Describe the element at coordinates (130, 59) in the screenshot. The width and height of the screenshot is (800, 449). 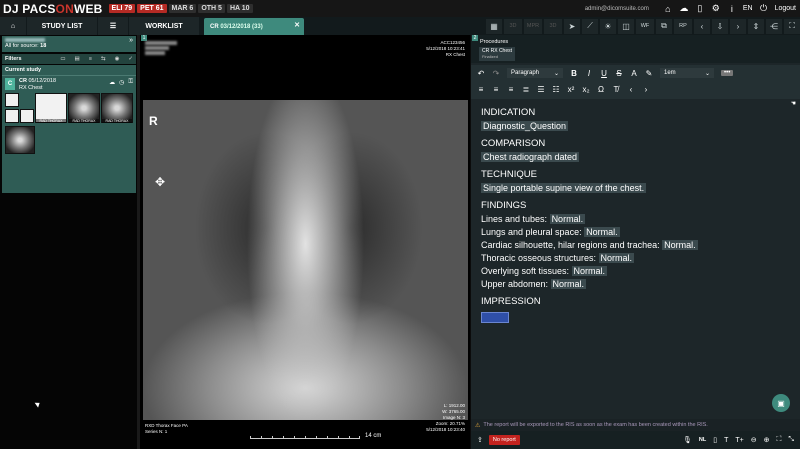
I see `filter-check-icon: ✓` at that location.